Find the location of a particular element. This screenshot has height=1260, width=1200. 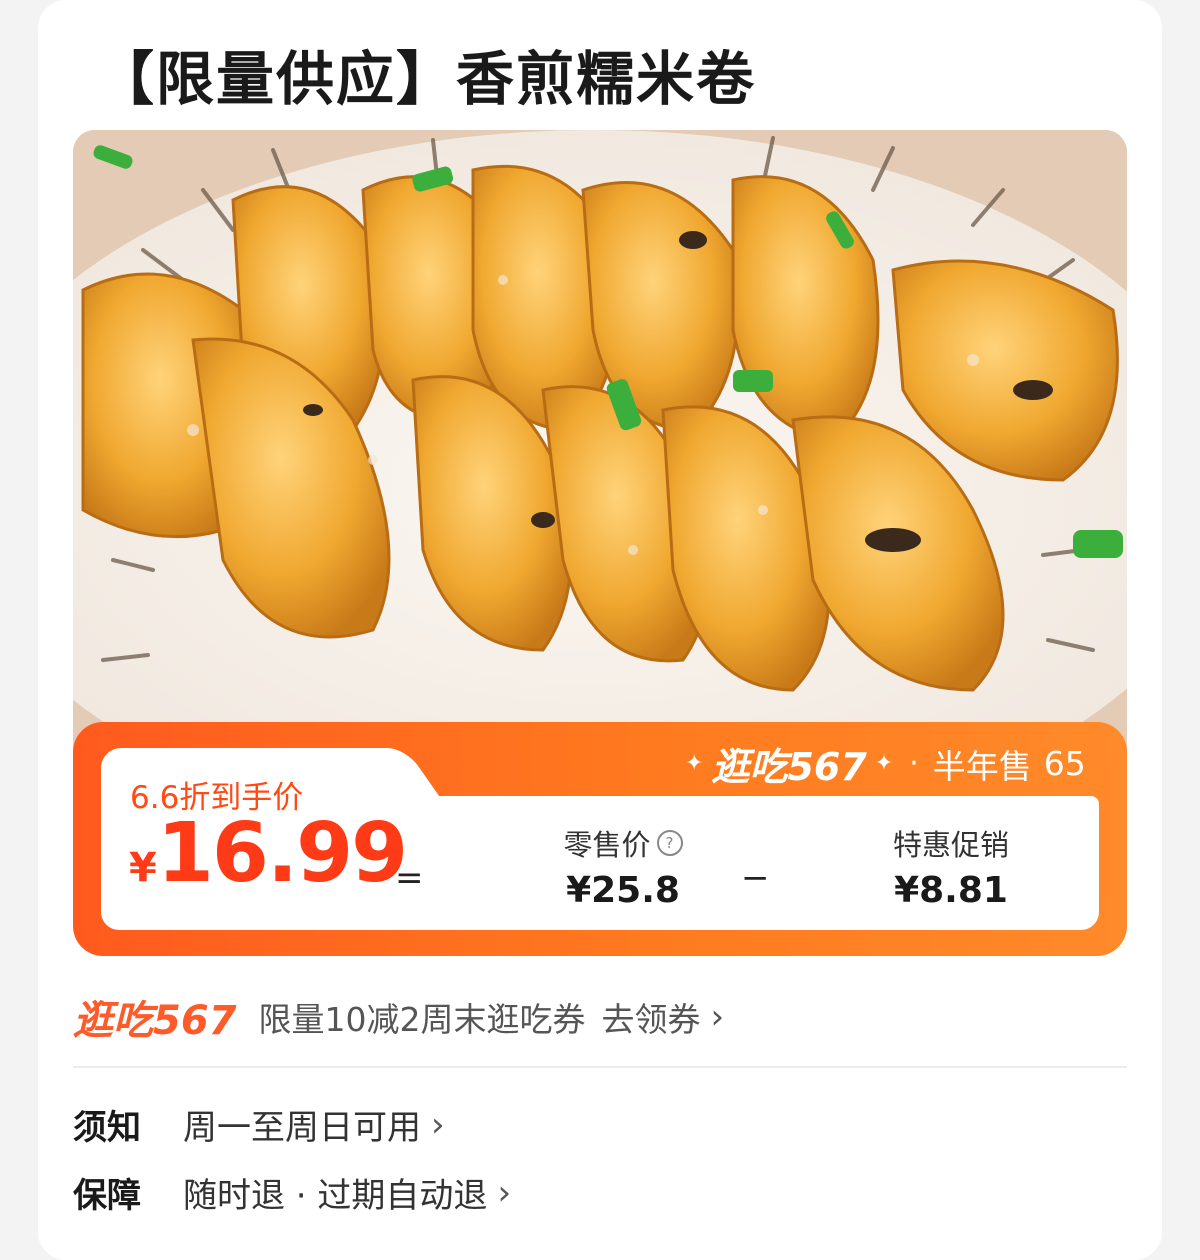

discount-label: 6.6折到手价 is located at coordinates (217, 798).